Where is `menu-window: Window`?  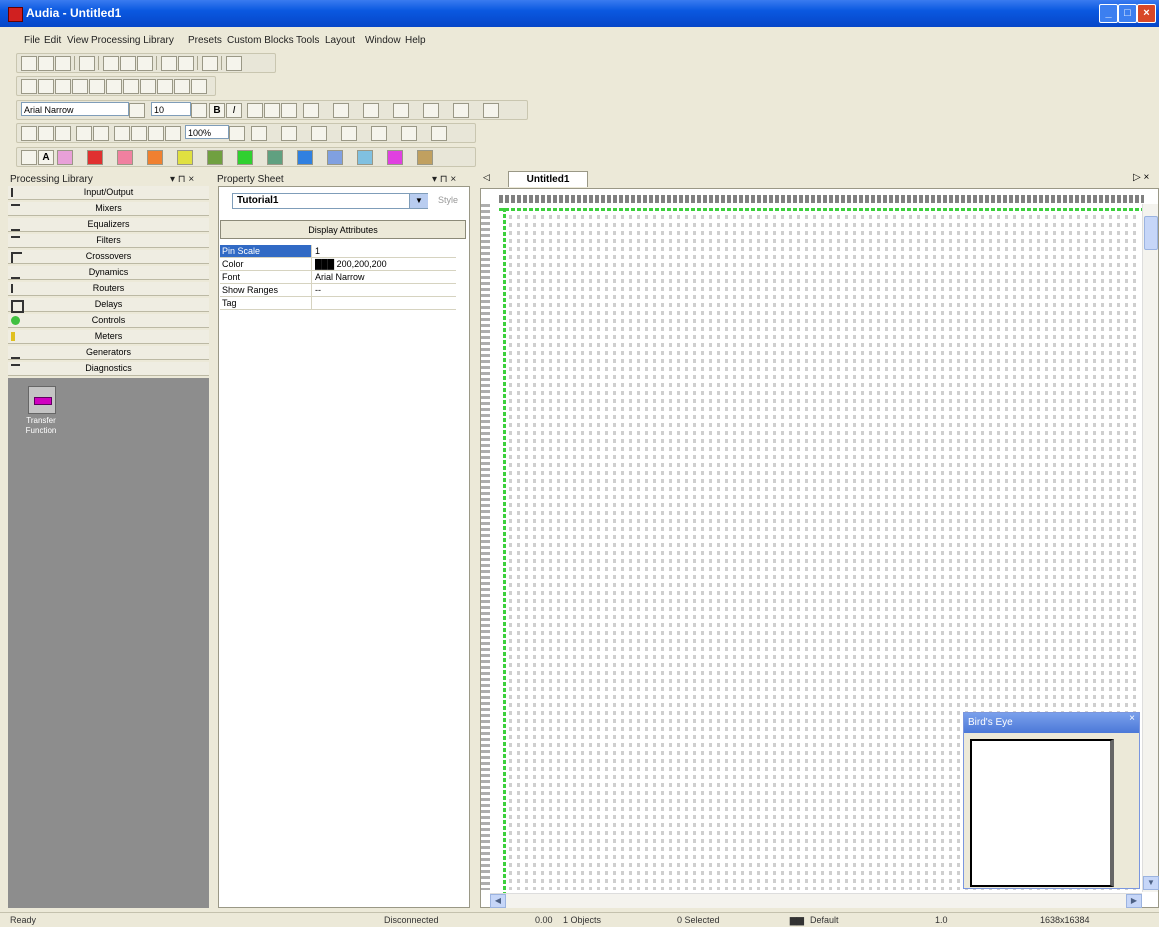 menu-window: Window is located at coordinates (383, 40).